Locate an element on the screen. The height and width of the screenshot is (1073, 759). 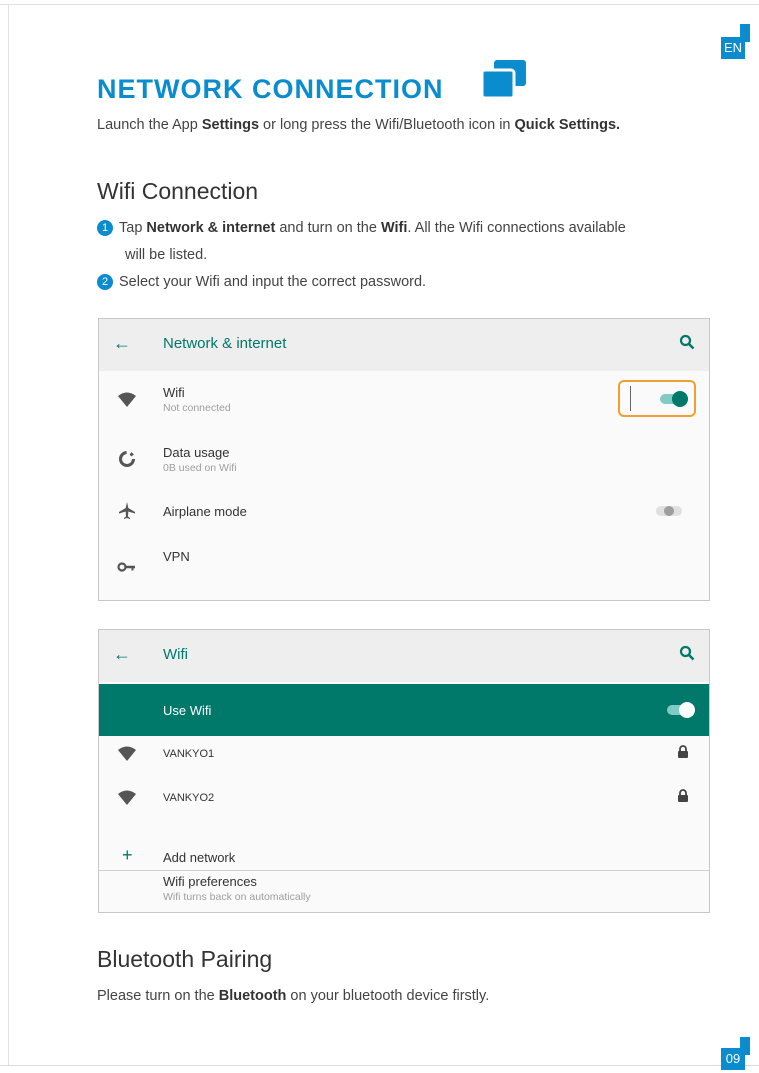
use-wifi-toggle is located at coordinates (681, 710).